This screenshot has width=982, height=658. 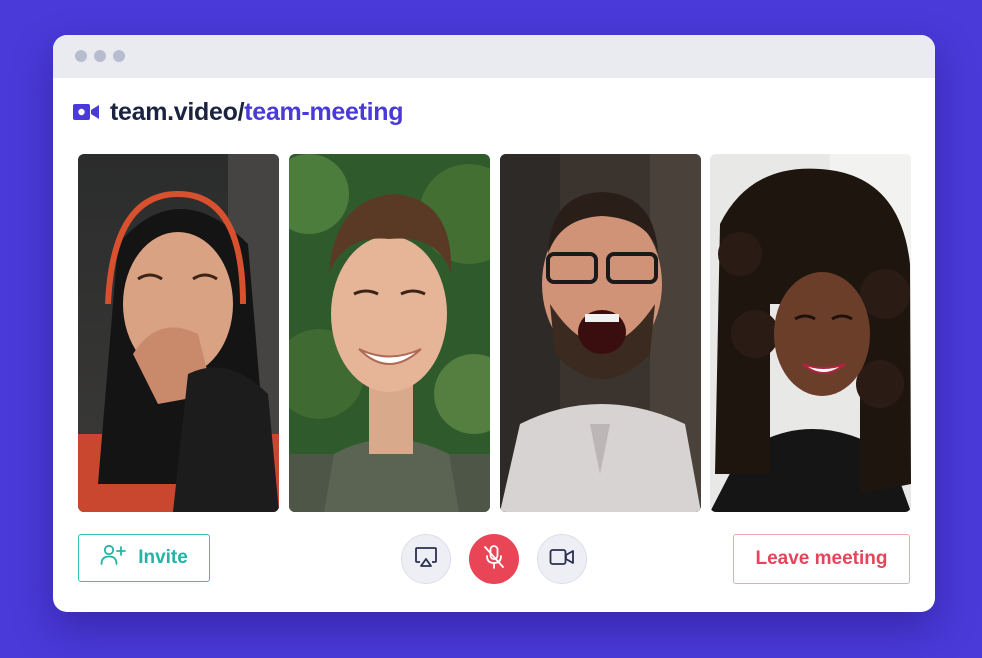 I want to click on meeting-url: team.video / team-meeting, so click(x=238, y=112).